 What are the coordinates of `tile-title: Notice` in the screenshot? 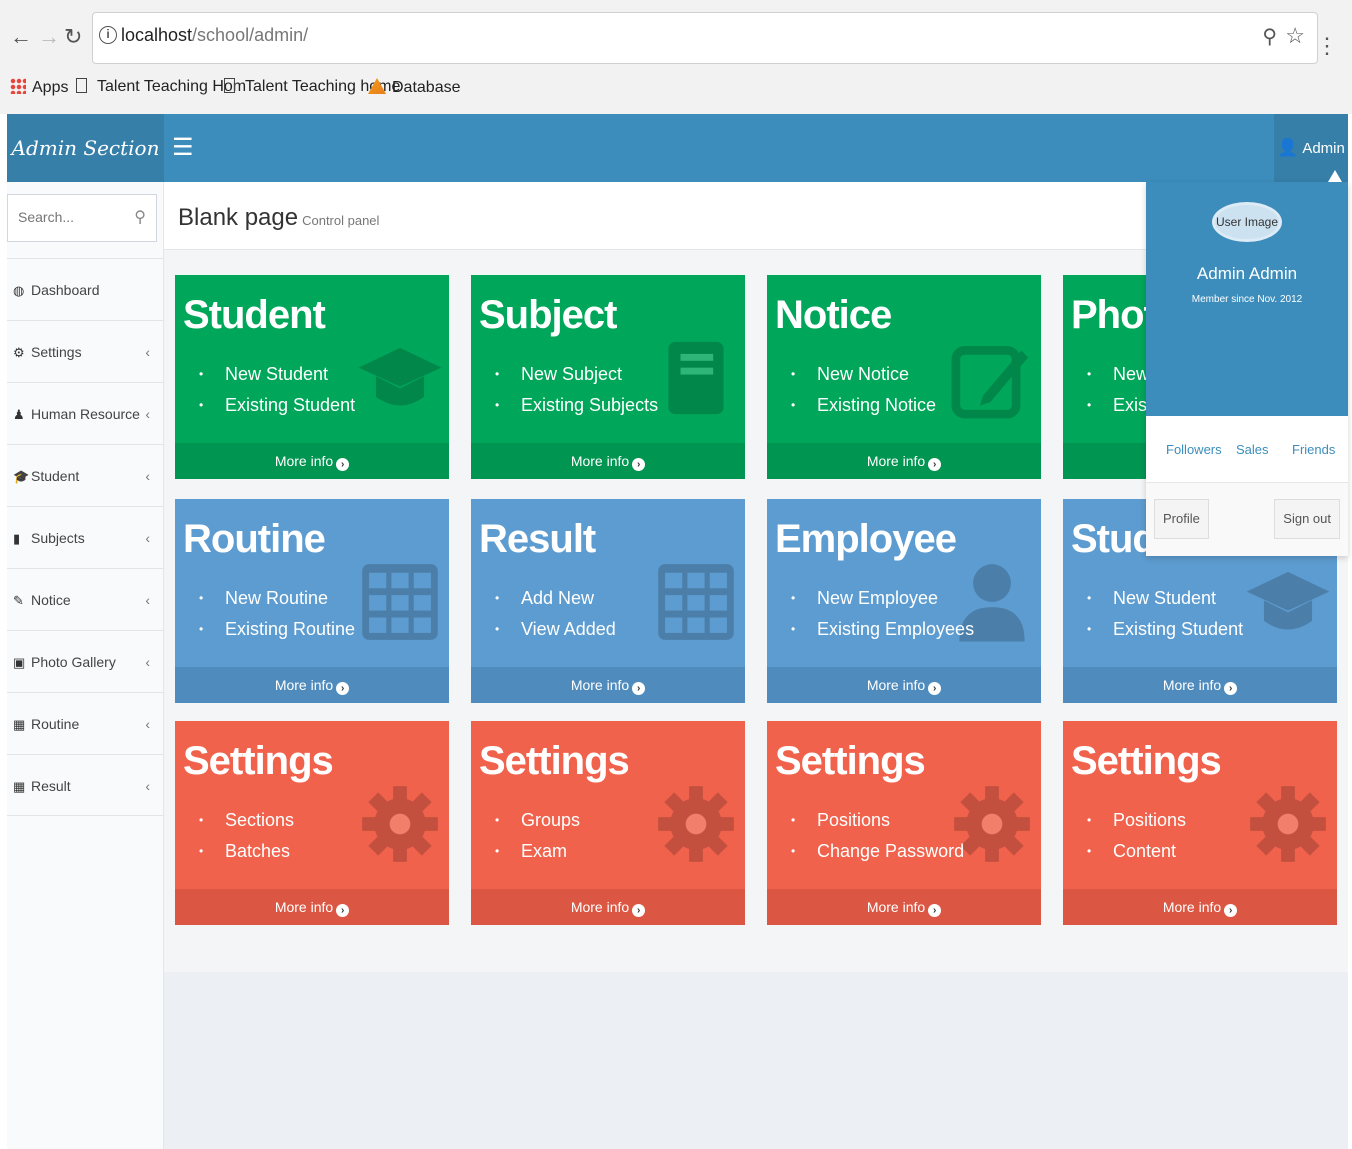 It's located at (833, 315).